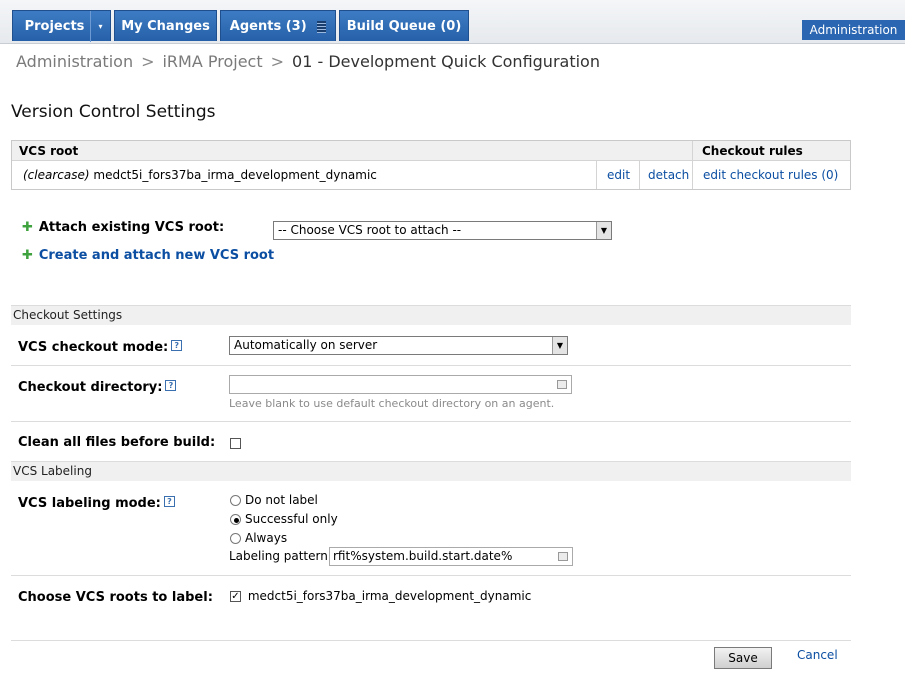 The width and height of the screenshot is (905, 685). Describe the element at coordinates (100, 26) in the screenshot. I see `projects-dropdown-icon: ▾` at that location.